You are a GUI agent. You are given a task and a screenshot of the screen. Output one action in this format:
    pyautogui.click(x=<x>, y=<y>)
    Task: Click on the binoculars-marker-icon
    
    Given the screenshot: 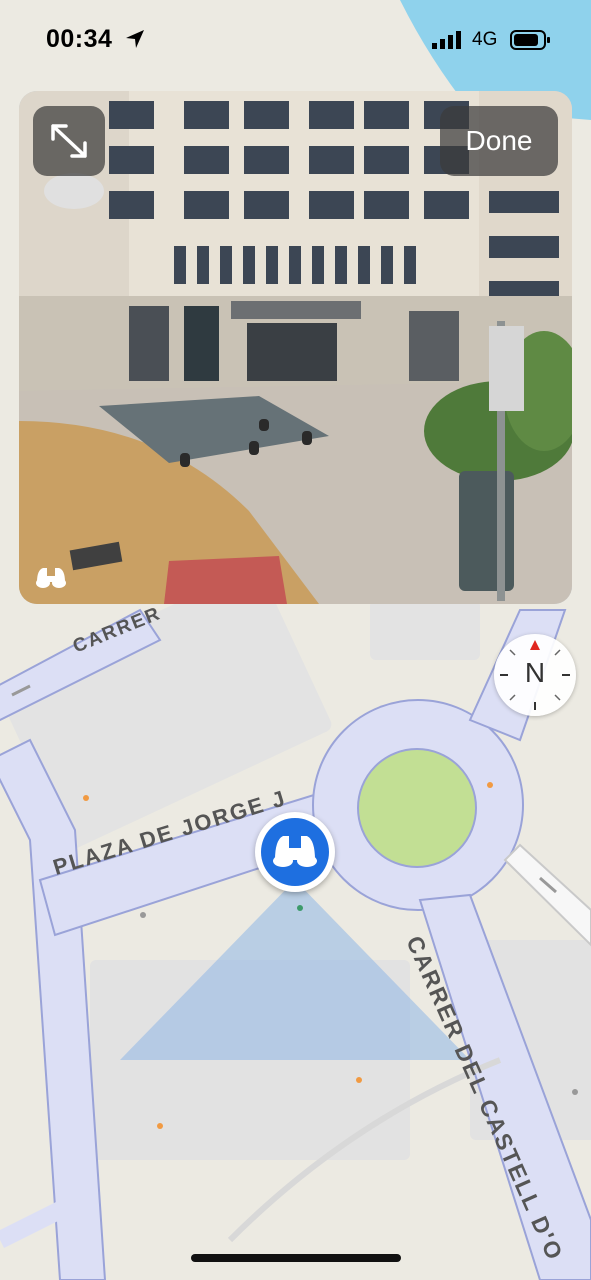 What is the action you would take?
    pyautogui.click(x=295, y=851)
    